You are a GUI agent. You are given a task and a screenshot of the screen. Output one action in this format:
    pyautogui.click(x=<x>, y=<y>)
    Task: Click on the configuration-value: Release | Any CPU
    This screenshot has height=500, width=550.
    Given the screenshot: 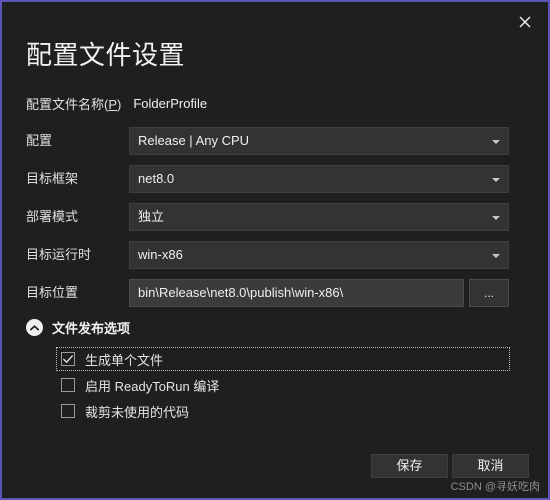 What is the action you would take?
    pyautogui.click(x=194, y=140)
    